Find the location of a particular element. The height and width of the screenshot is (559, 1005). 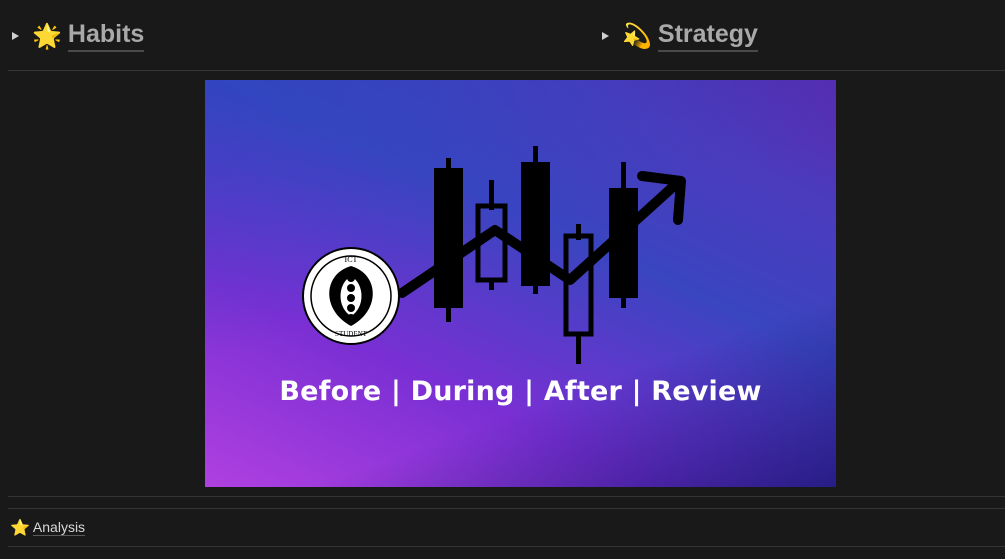

strategy-toggle: 💫 Strategy is located at coordinates (680, 36).